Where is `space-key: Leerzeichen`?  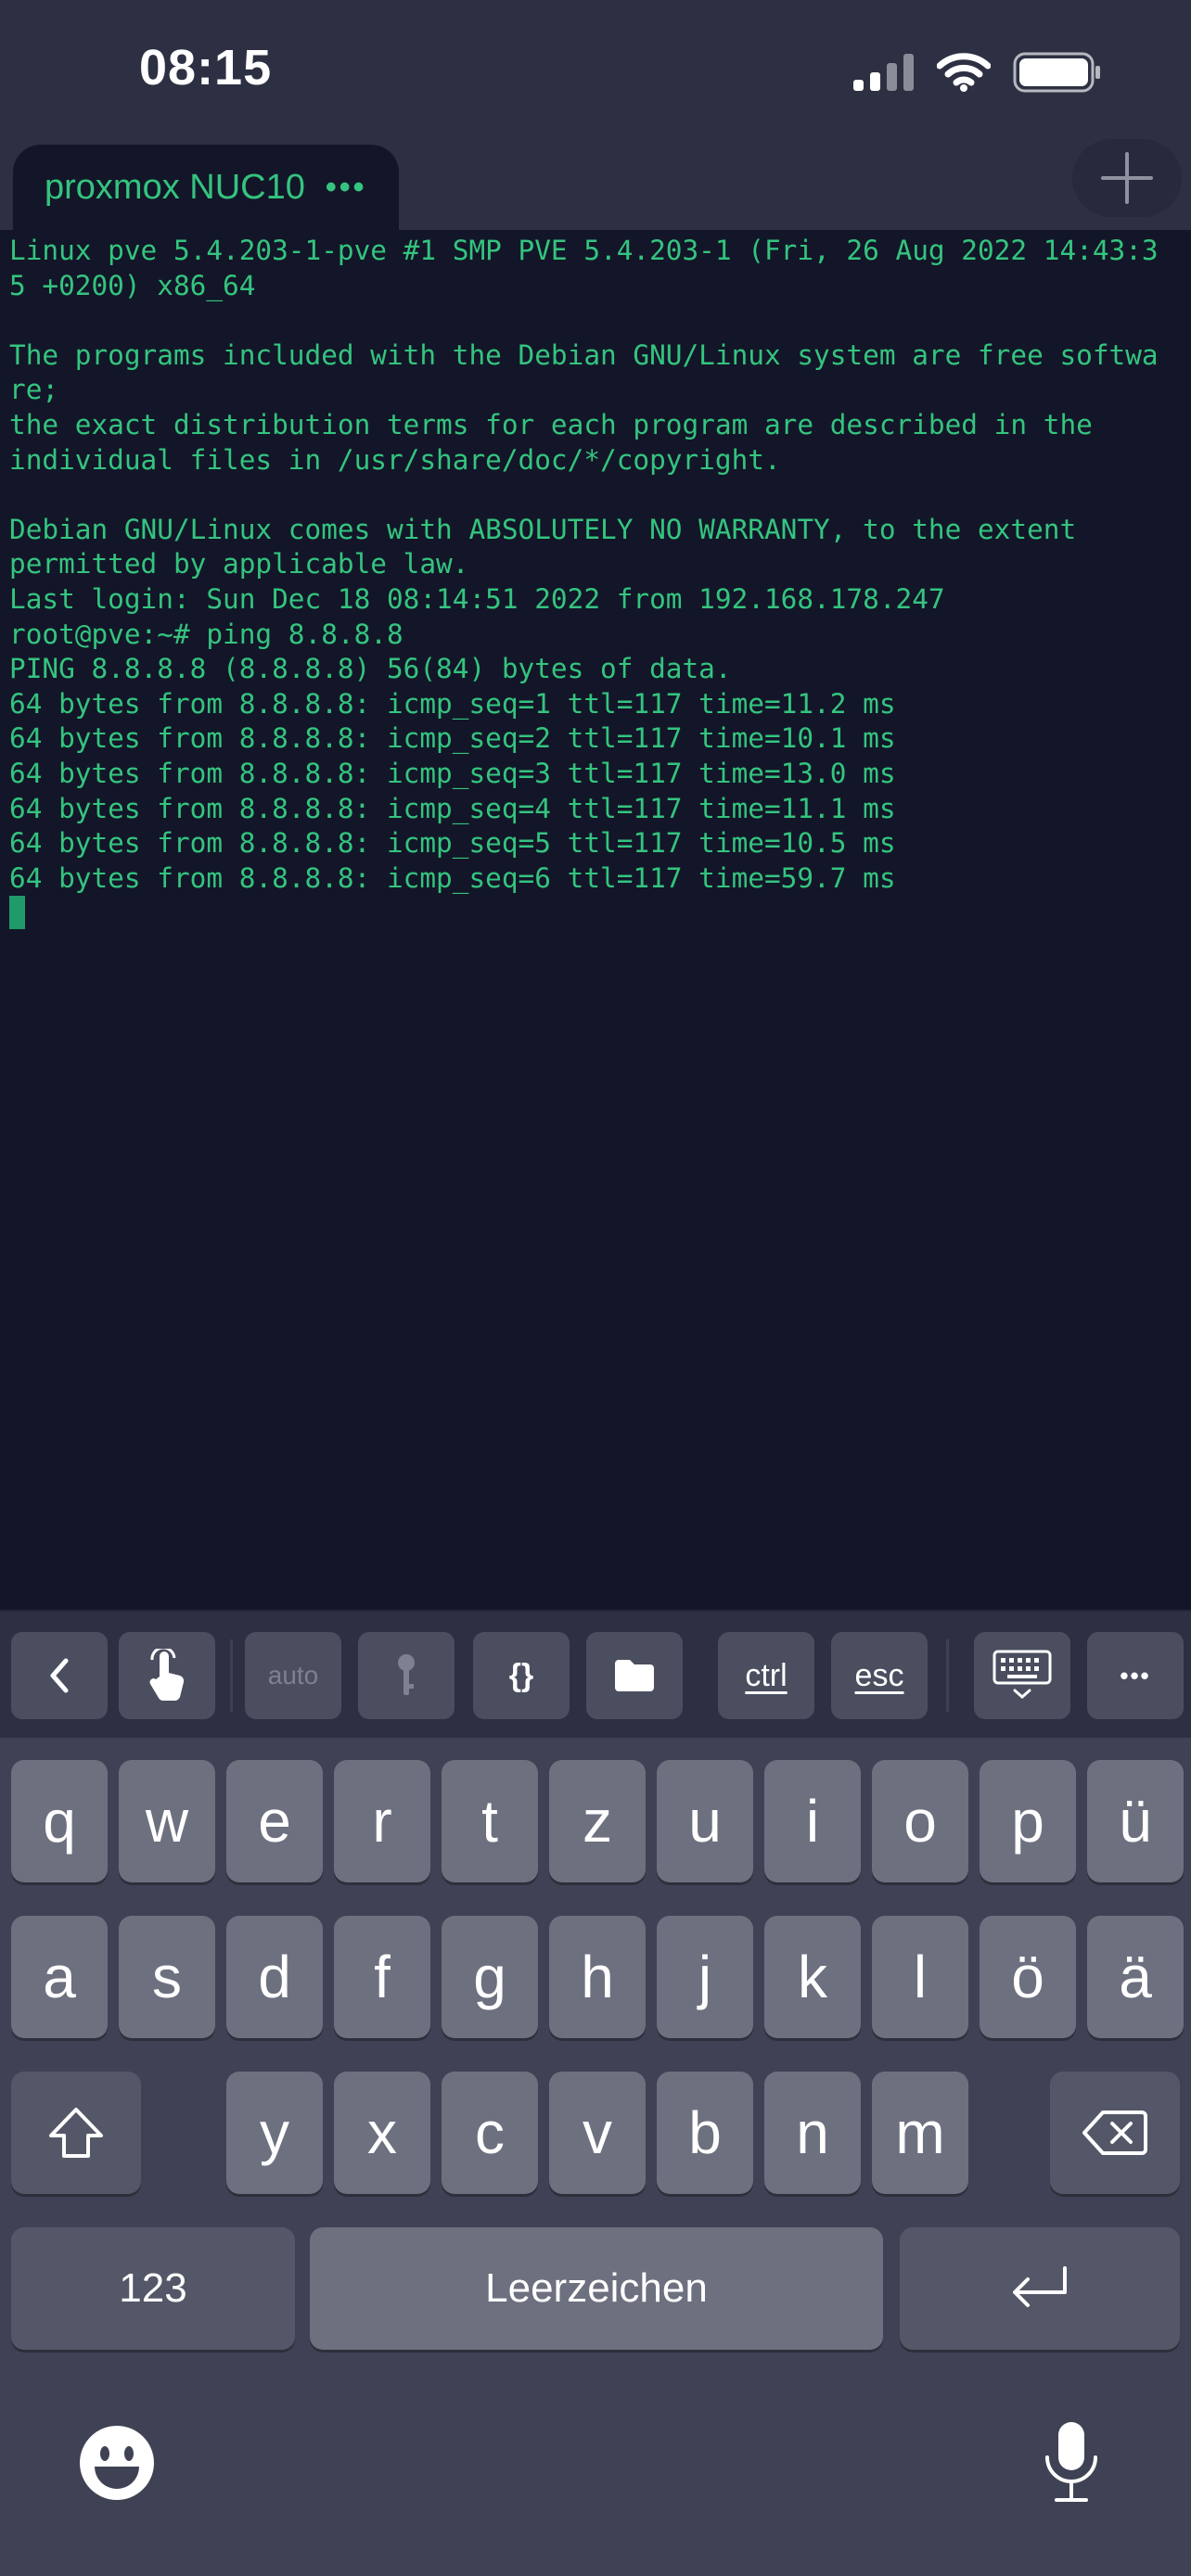 space-key: Leerzeichen is located at coordinates (597, 2288).